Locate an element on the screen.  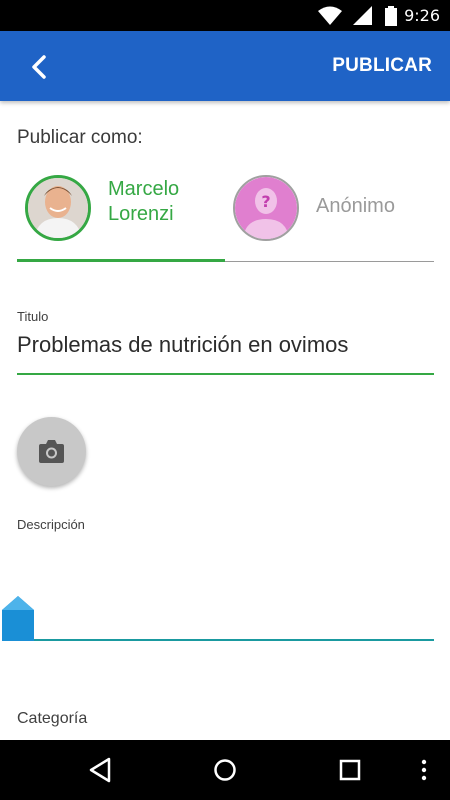
camera-icon is located at coordinates (51, 451).